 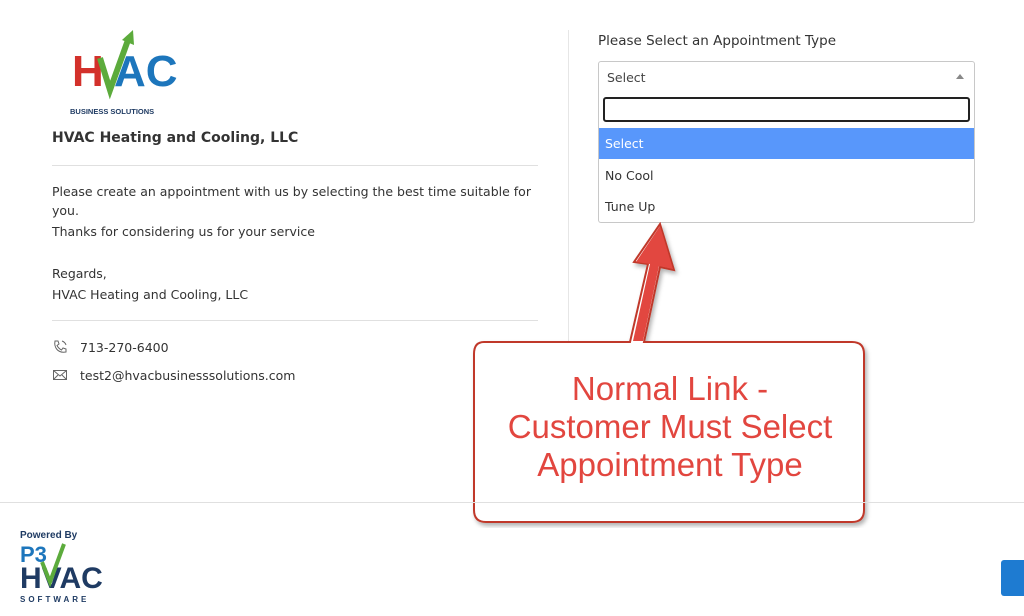 I want to click on appointment-type-dropdown: Select No Cool Tune Up, so click(x=786, y=158).